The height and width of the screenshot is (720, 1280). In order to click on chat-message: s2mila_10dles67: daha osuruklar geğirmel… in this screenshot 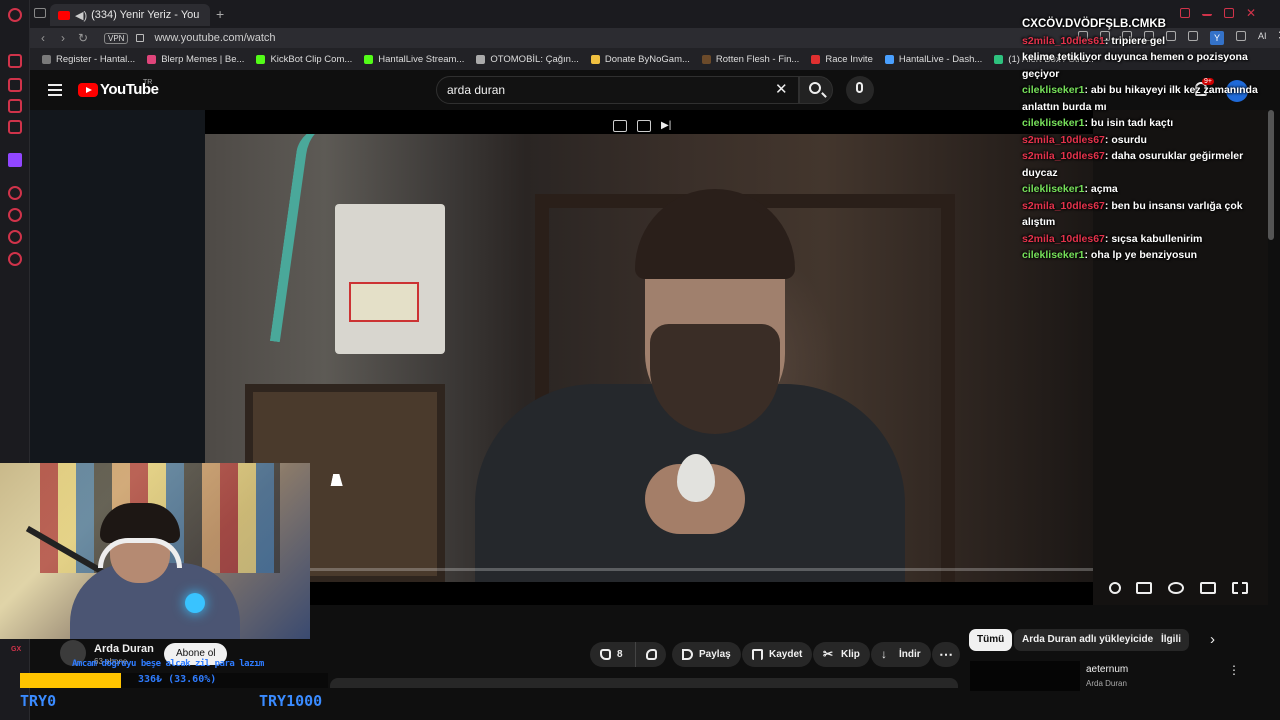, I will do `click(1147, 164)`.